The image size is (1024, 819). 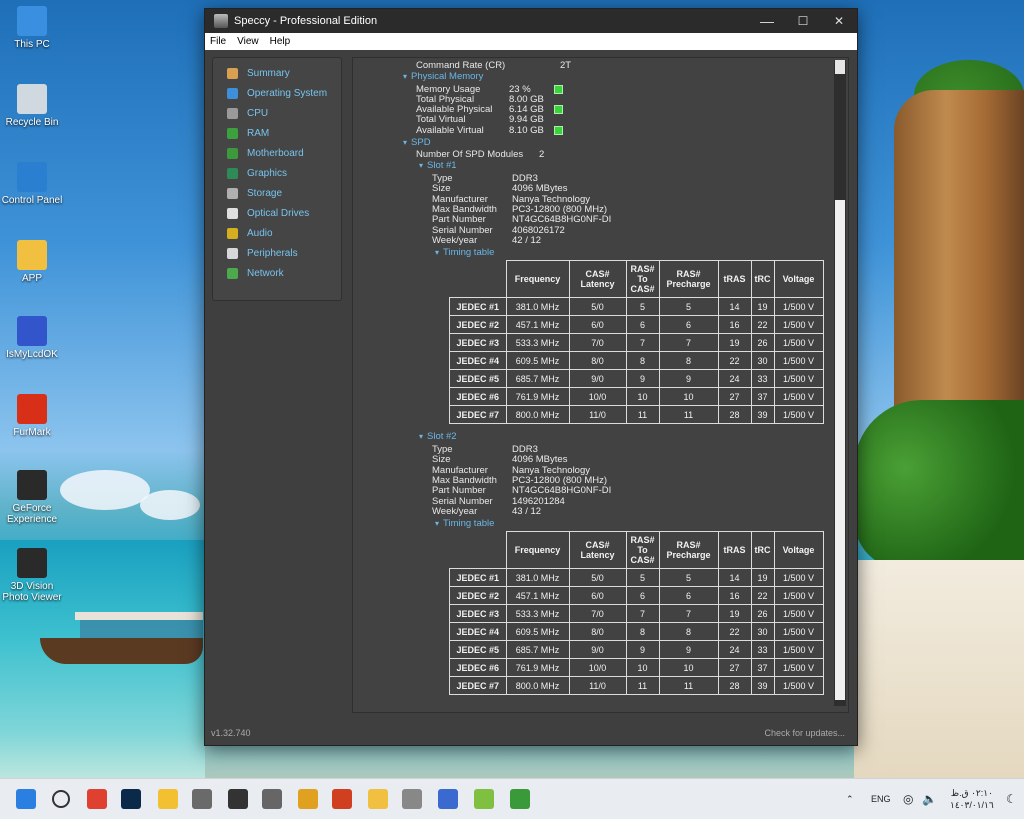 I want to click on taskbar-files-icon, so click(x=378, y=799).